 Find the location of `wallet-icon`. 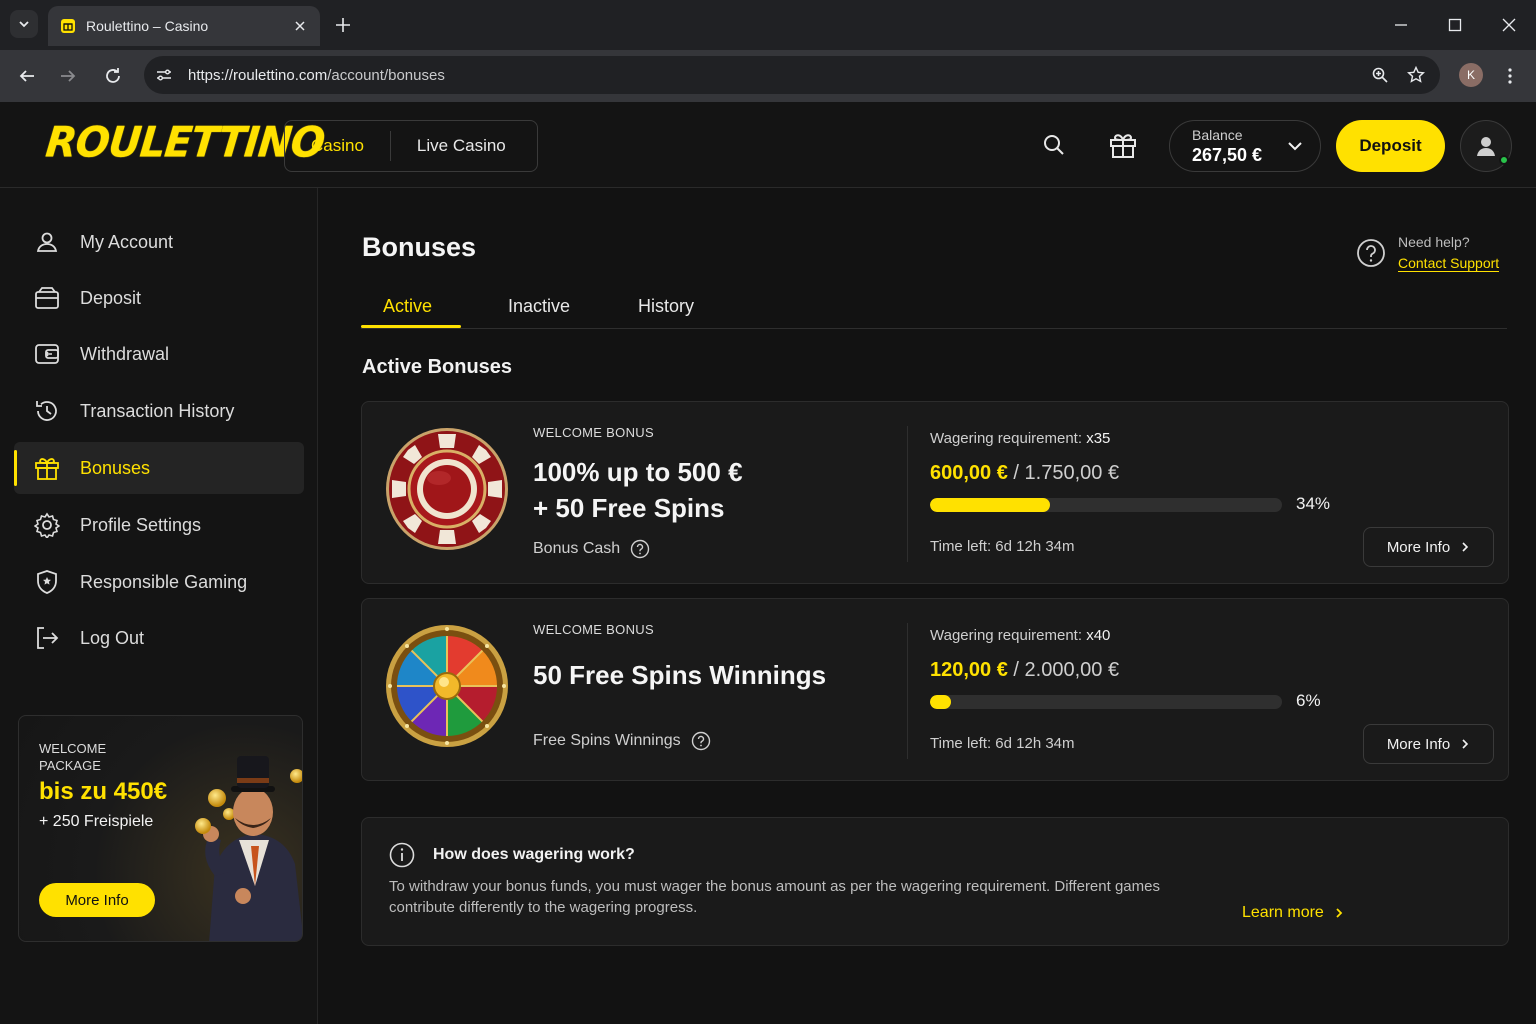

wallet-icon is located at coordinates (47, 298).